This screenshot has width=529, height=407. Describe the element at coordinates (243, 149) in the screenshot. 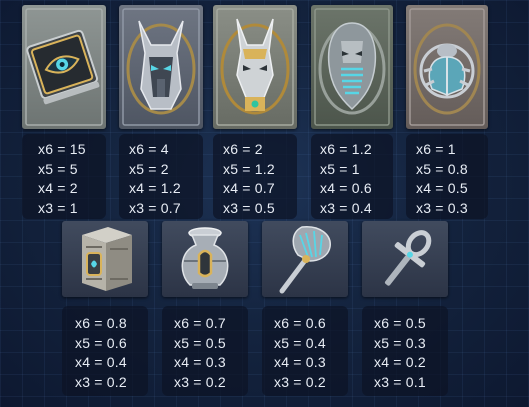

I see `payout-x6: x6 = 2` at that location.